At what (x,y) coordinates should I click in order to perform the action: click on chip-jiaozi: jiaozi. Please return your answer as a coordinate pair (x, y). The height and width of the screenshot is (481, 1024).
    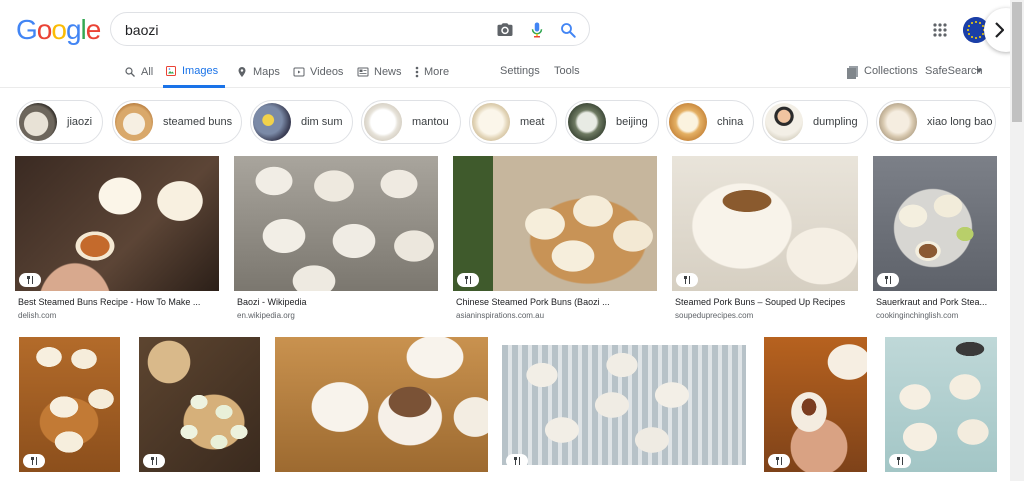
    Looking at the image, I should click on (59, 122).